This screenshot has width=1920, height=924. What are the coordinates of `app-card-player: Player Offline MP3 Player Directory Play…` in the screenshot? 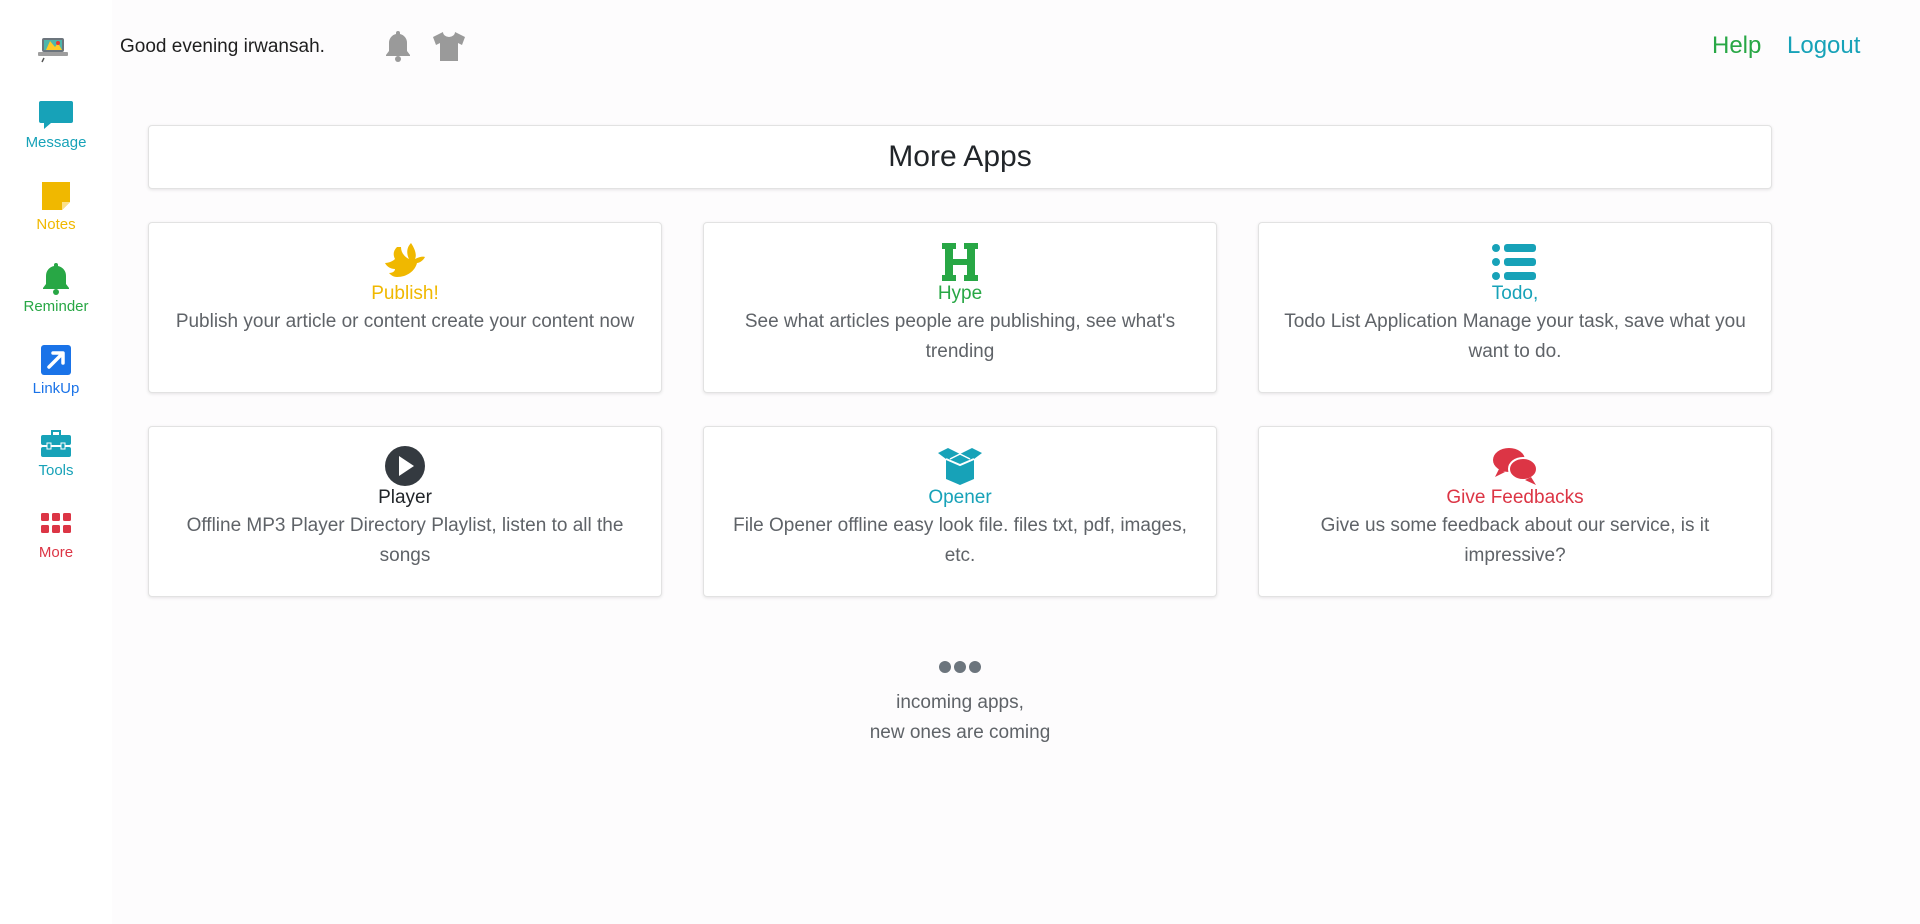 It's located at (405, 511).